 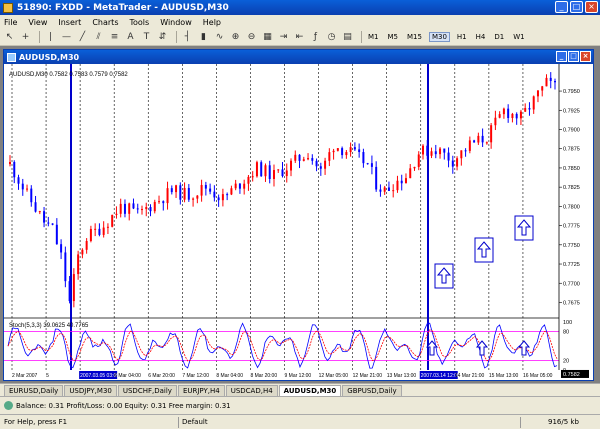 I want to click on autoscroll-icon: ⇥, so click(x=283, y=37).